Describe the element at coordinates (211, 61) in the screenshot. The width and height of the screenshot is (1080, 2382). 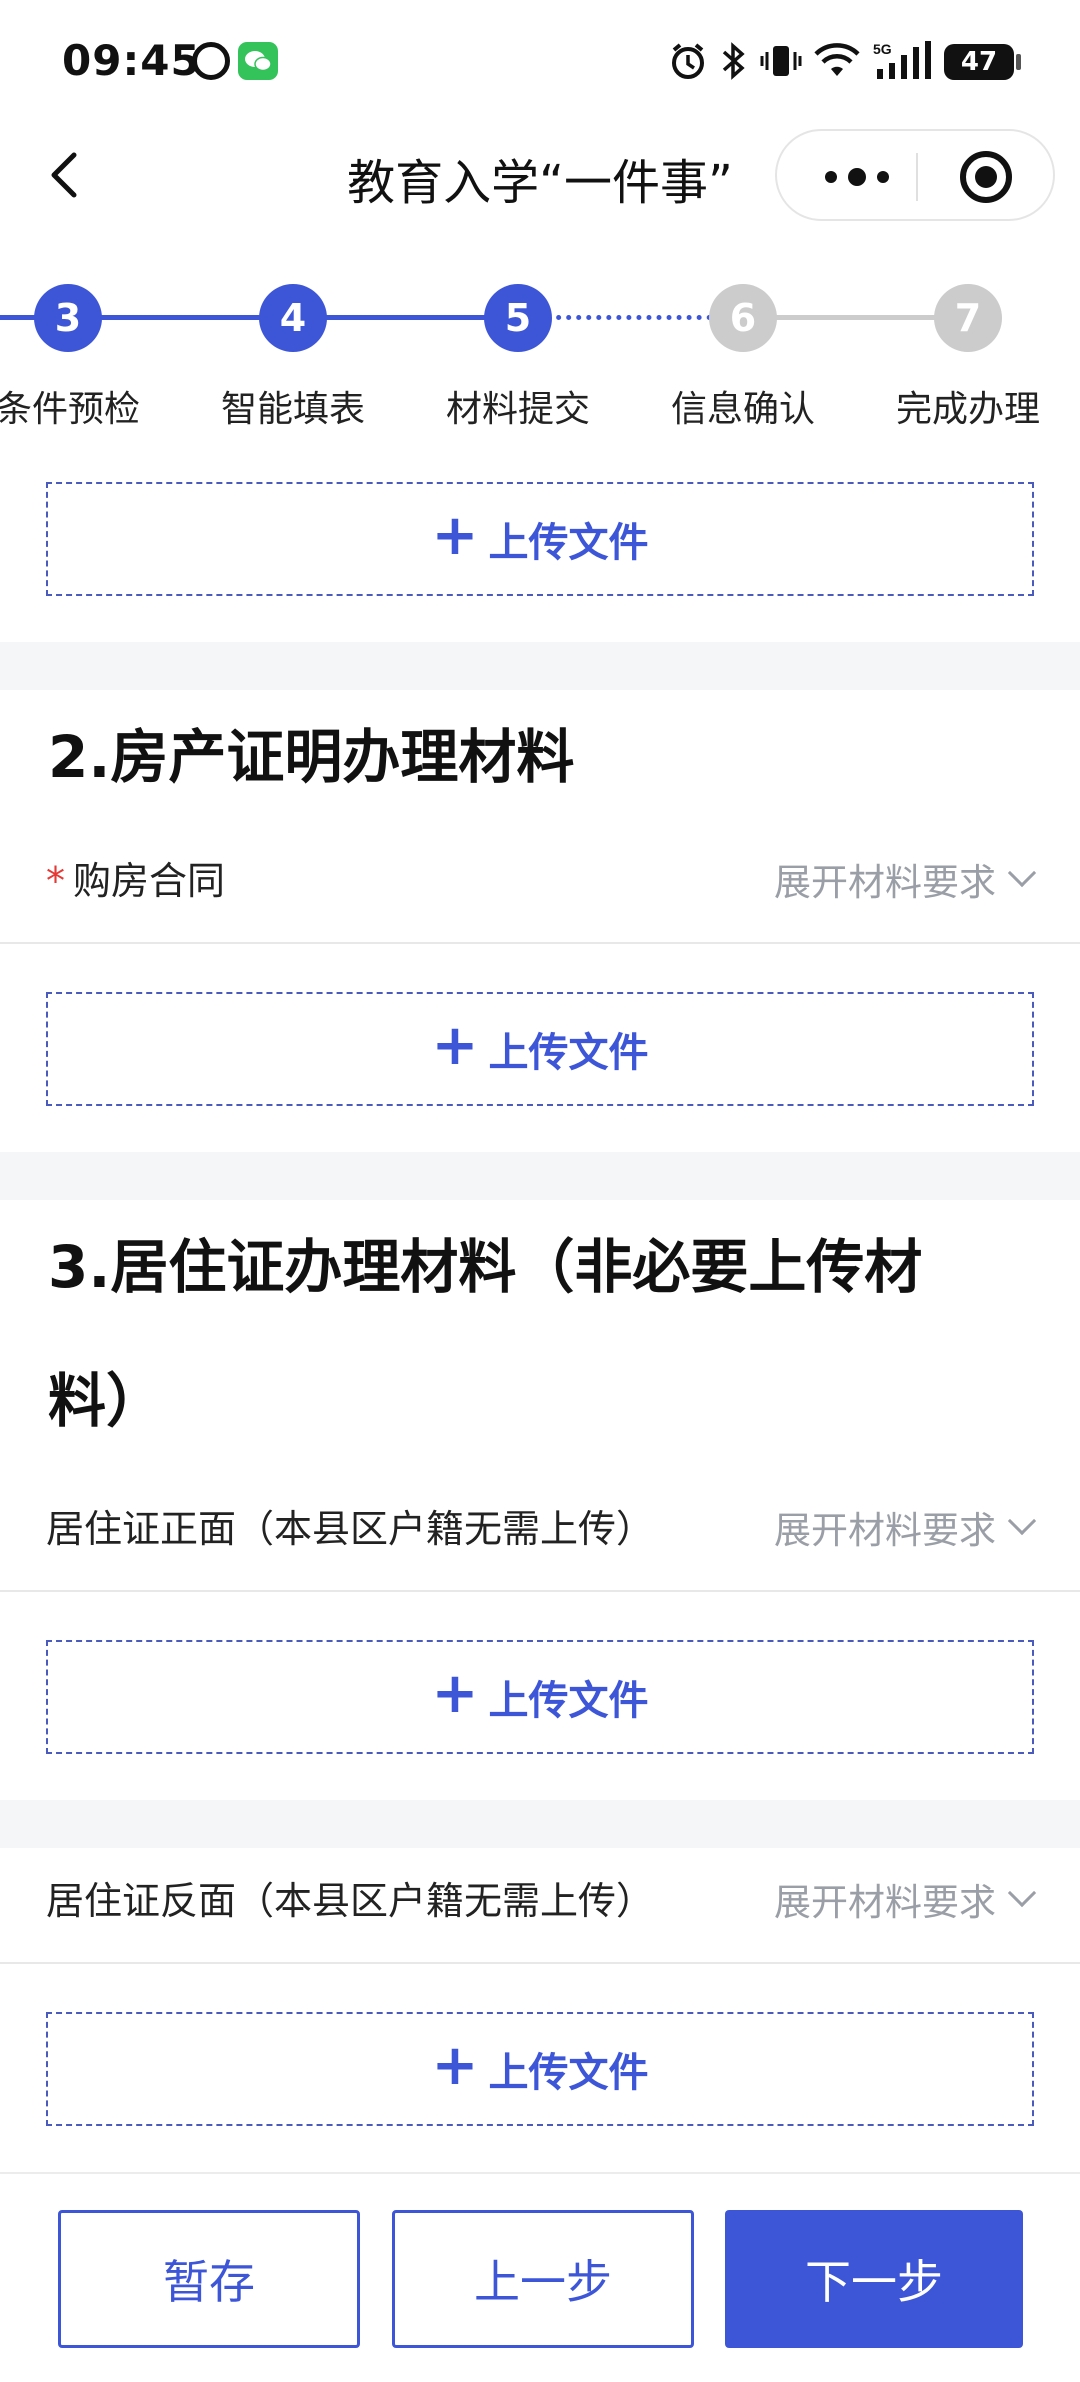
I see `hearing-icon` at that location.